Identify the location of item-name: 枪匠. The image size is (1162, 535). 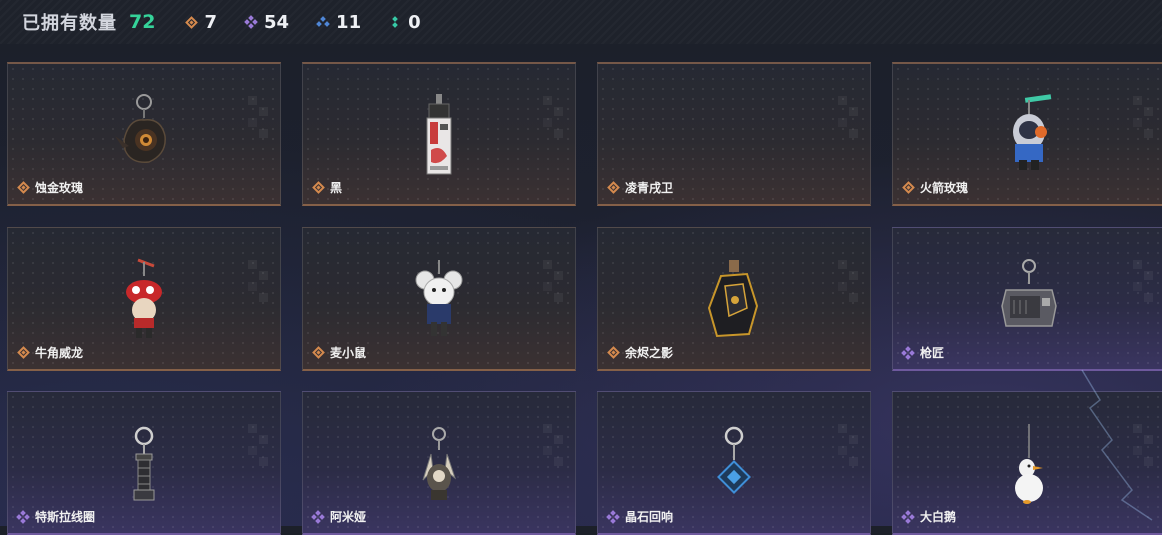
(932, 353).